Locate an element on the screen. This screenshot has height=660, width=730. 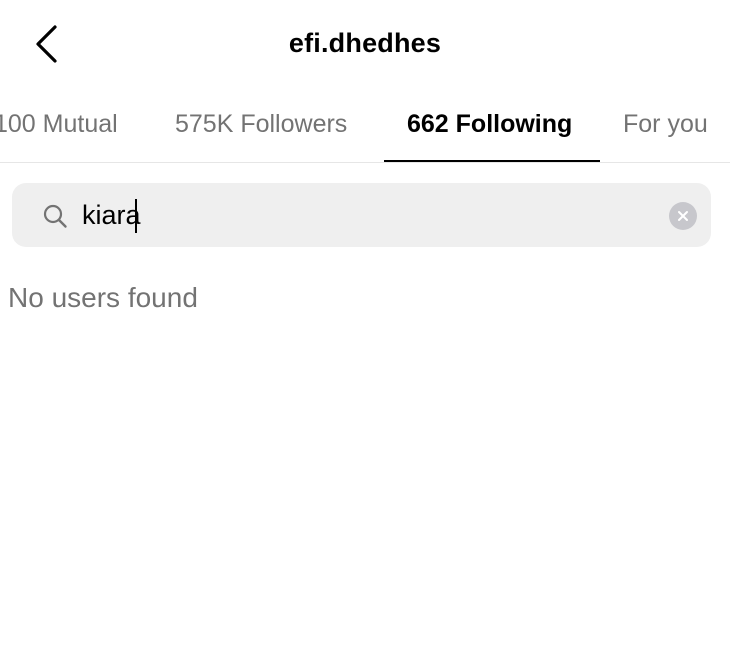
header: efi.dhedhes is located at coordinates (365, 45).